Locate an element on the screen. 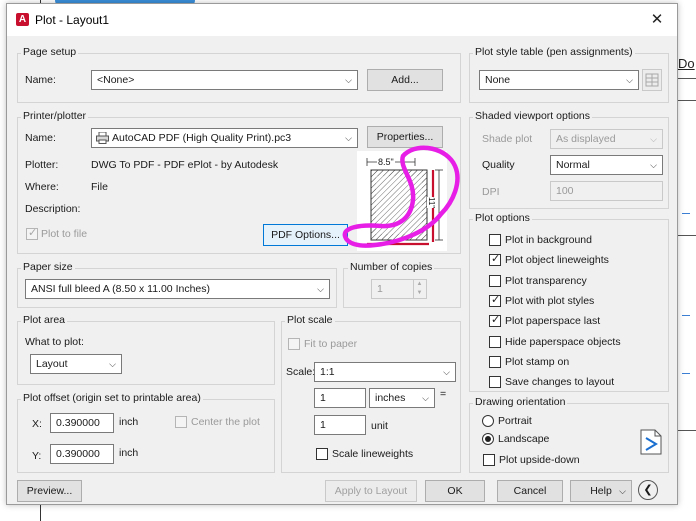 This screenshot has height=521, width=696. plot-upside-down-checkbox is located at coordinates (489, 460).